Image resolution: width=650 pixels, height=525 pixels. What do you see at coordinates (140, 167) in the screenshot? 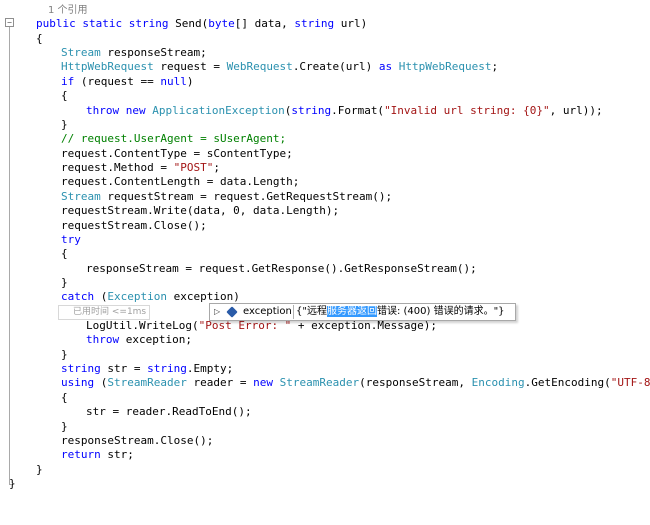
I see `code-line-11: request.Method = "POST";` at bounding box center [140, 167].